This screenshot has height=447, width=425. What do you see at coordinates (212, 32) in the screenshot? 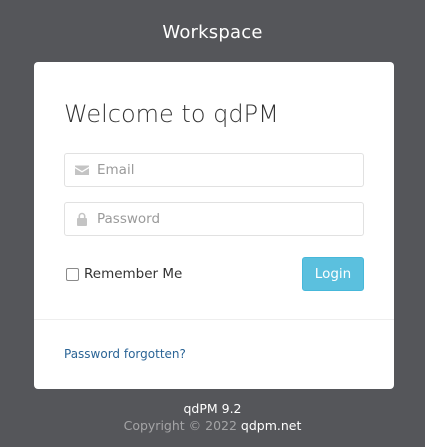
I see `app-title: Workspace` at bounding box center [212, 32].